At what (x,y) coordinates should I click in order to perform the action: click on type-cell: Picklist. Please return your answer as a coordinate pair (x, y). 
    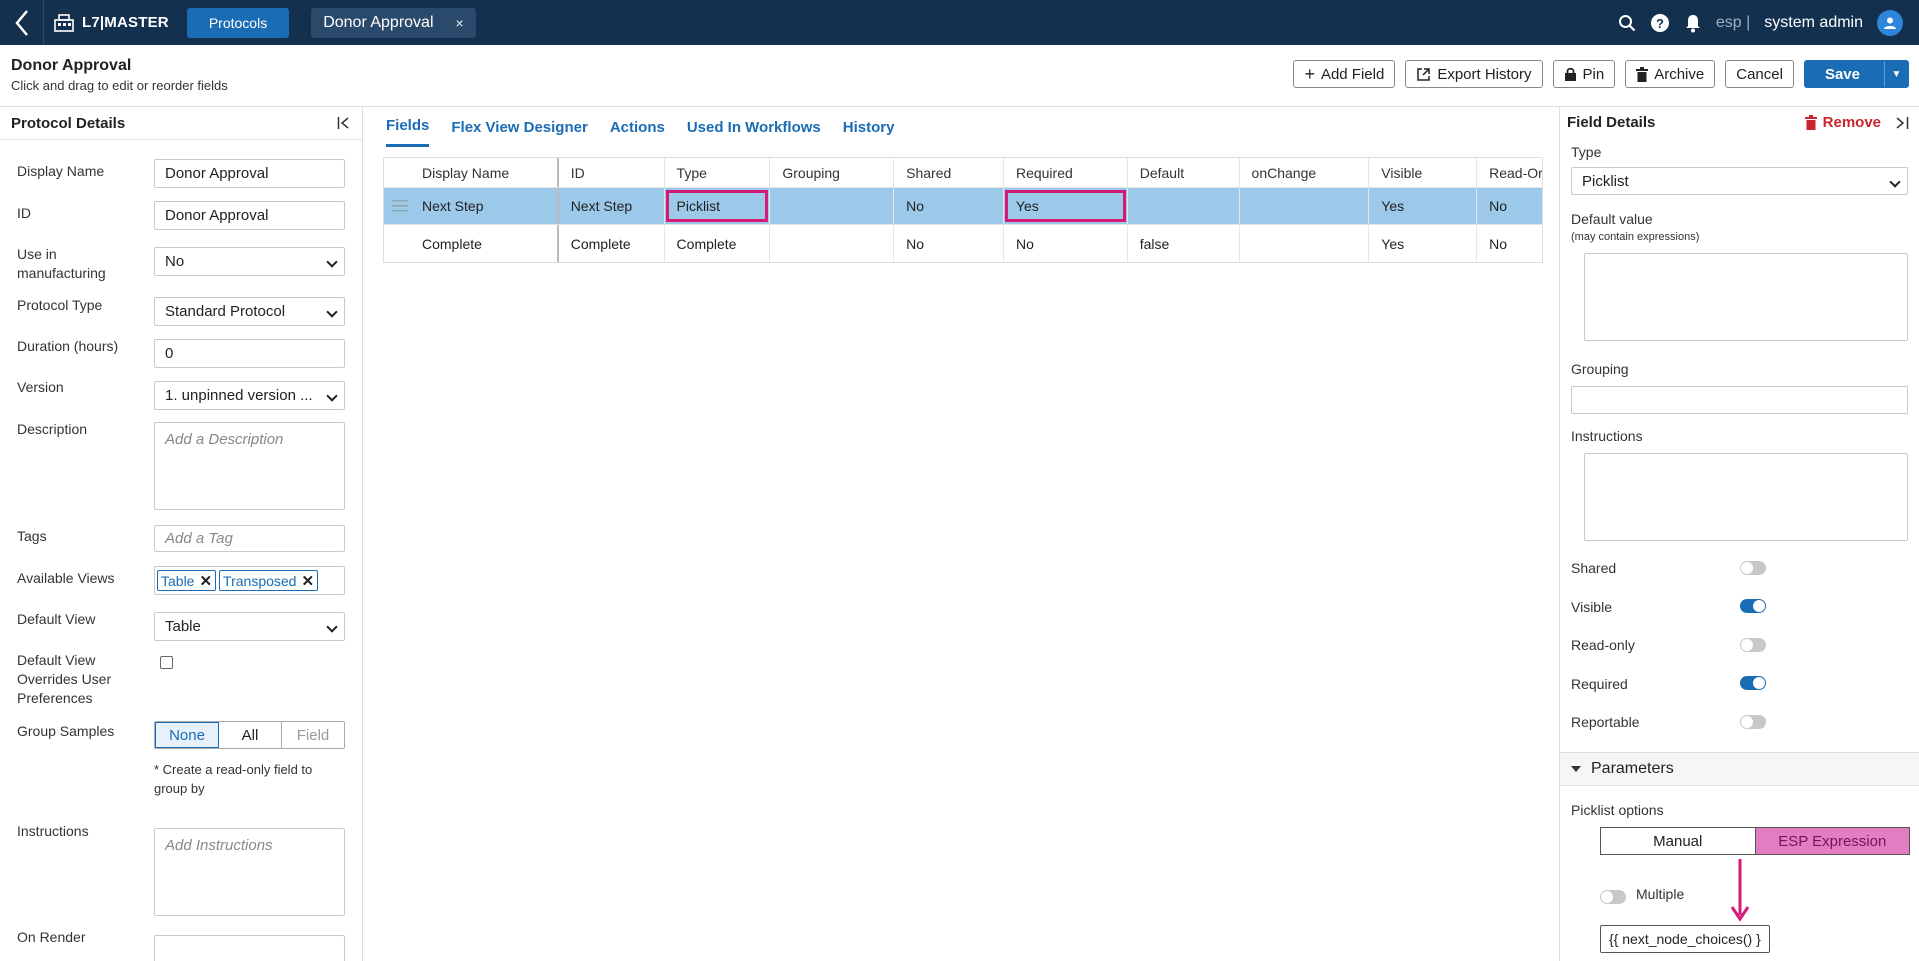
    Looking at the image, I should click on (718, 206).